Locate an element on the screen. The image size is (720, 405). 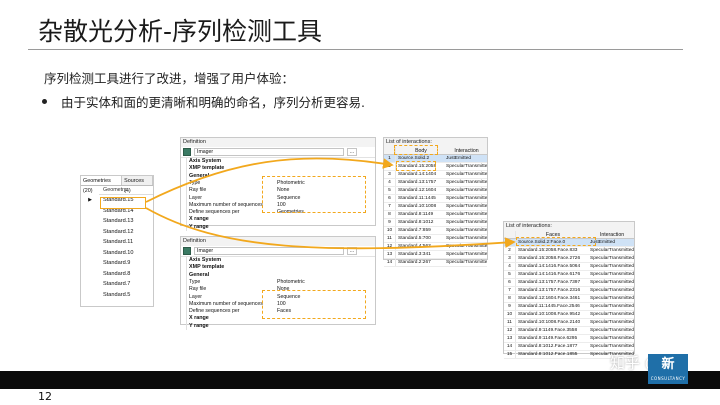
page-number: 12 is located at coordinates (45, 396).